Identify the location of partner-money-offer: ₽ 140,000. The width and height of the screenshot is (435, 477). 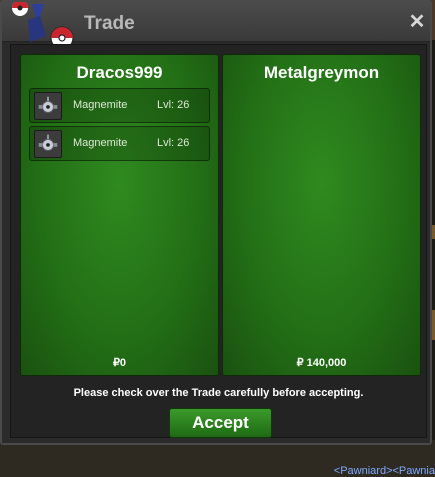
(321, 363).